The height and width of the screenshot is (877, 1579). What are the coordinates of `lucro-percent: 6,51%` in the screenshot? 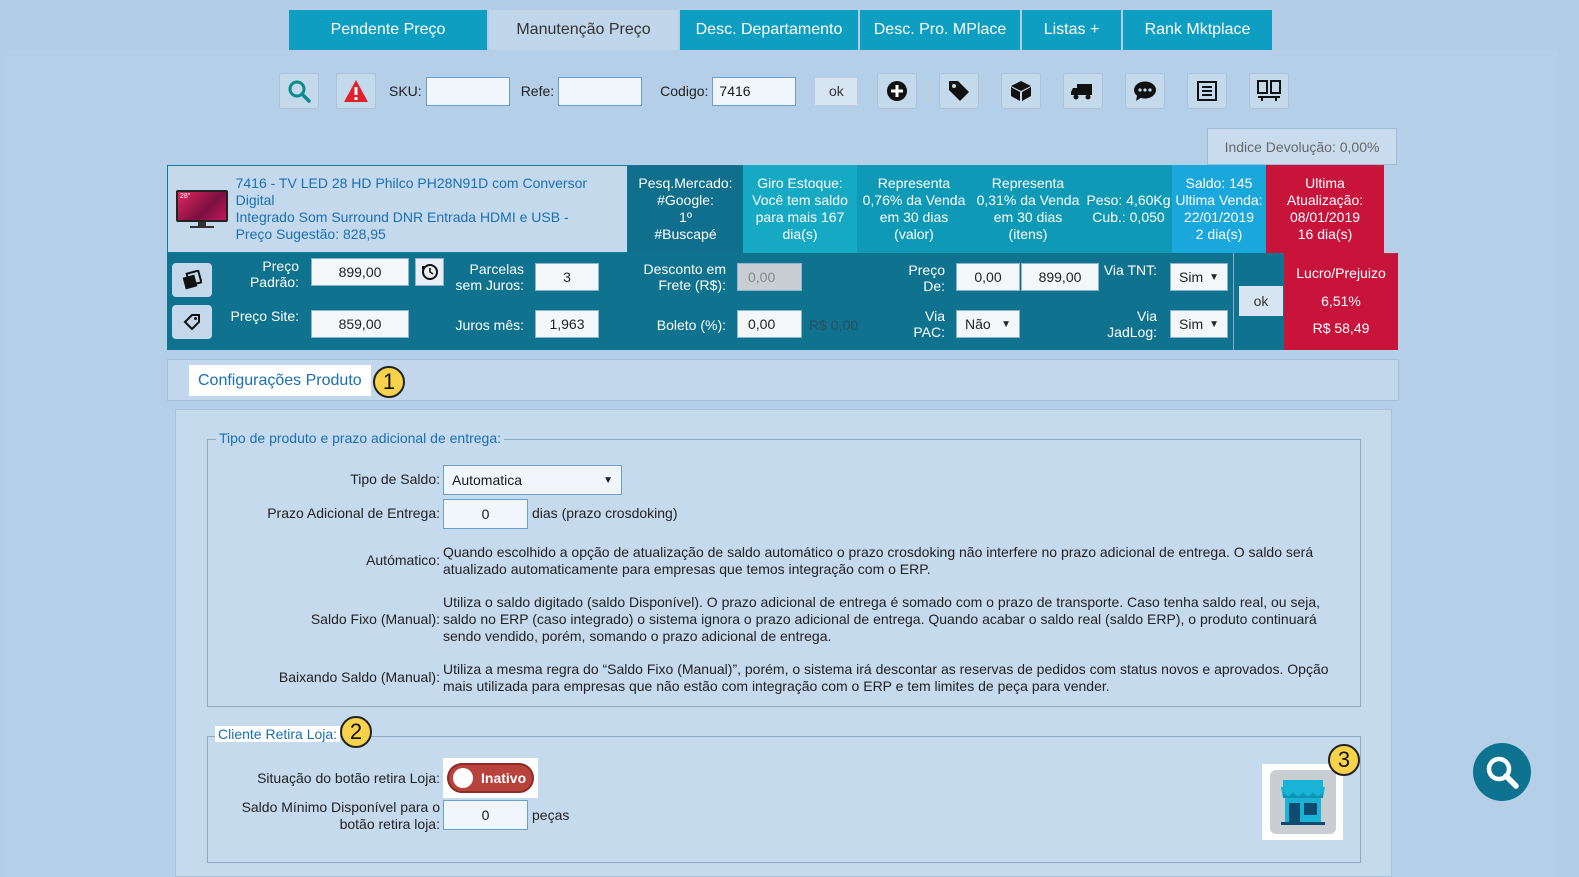 It's located at (1341, 301).